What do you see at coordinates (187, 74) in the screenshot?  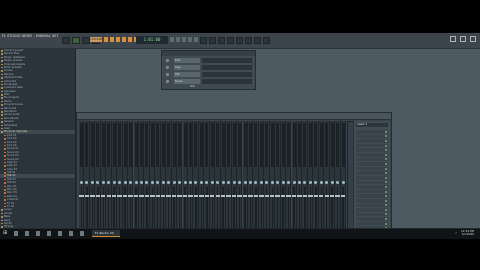 I see `channel-name-button: Hat` at bounding box center [187, 74].